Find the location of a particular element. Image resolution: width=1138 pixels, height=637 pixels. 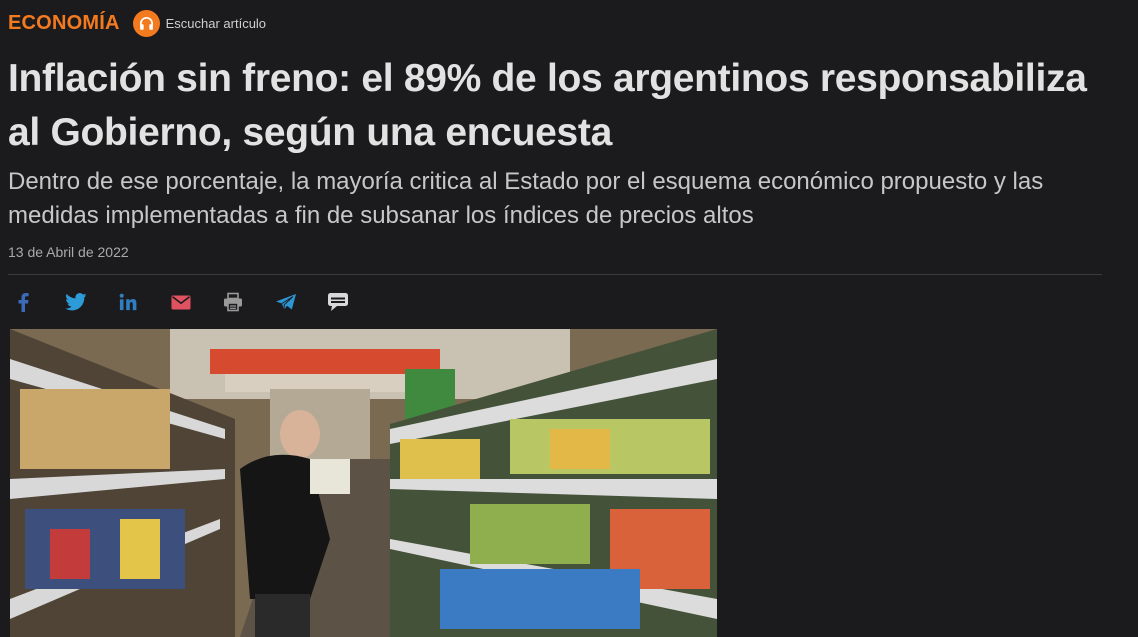

listen-article-label: Escuchar artículo is located at coordinates (216, 23).